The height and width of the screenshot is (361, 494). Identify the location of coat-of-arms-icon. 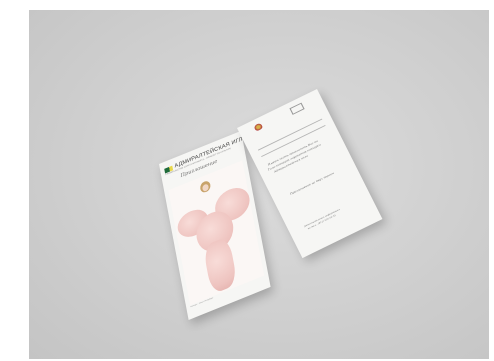
(258, 127).